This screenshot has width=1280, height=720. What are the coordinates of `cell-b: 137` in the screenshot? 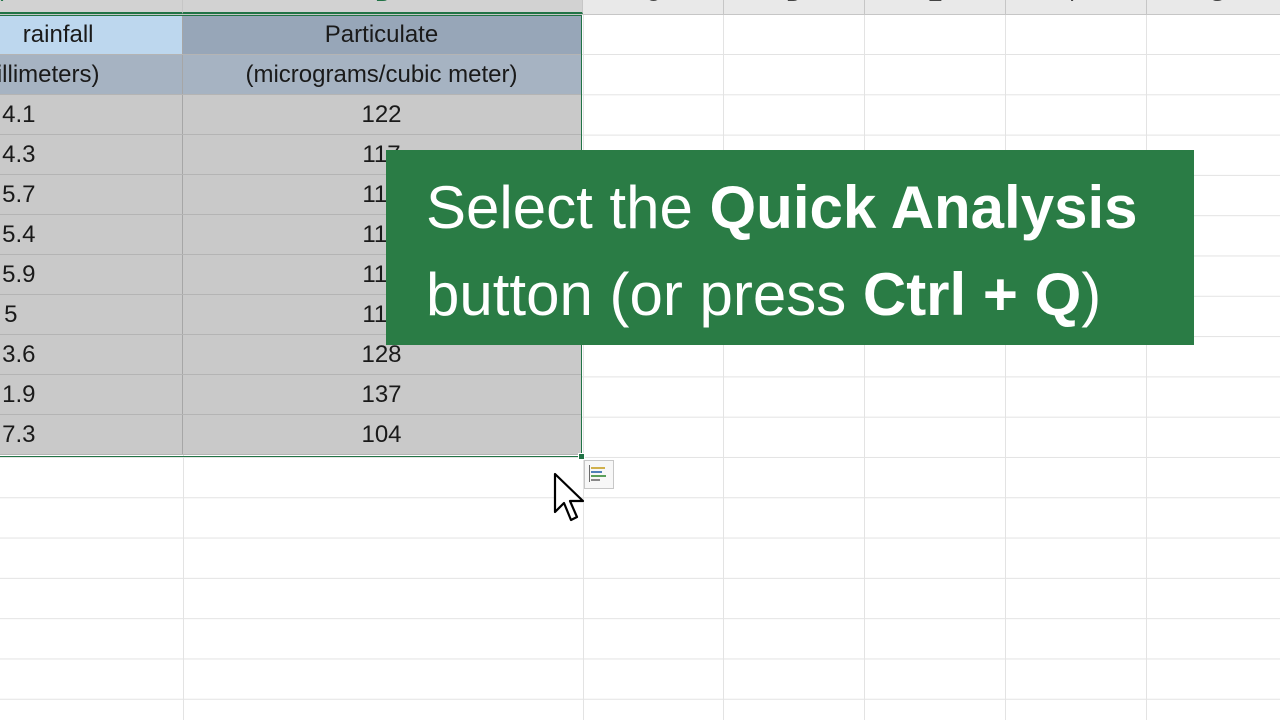 It's located at (382, 394).